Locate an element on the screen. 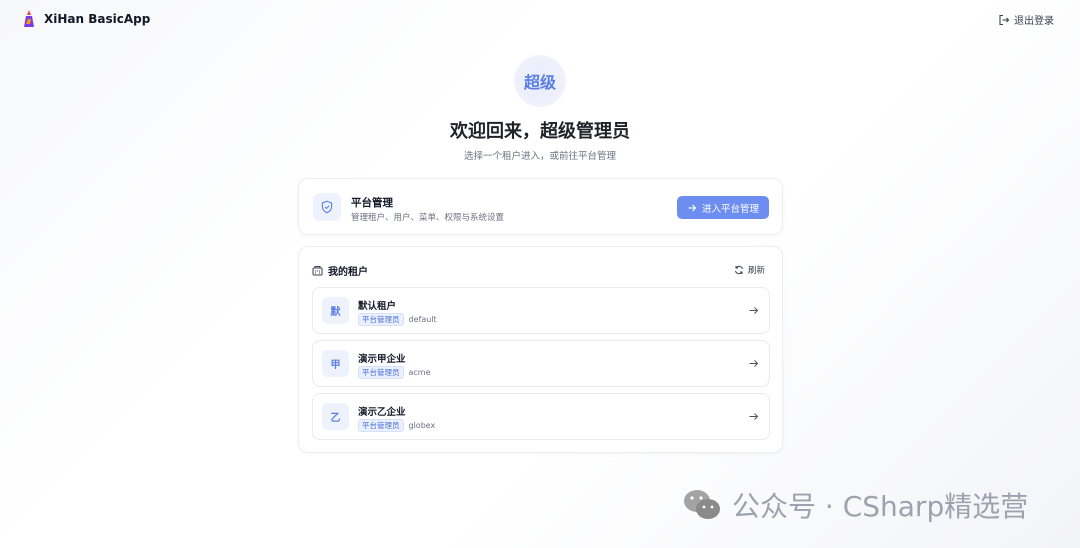 The width and height of the screenshot is (1080, 548). tenant-meta: 平台管理员 default is located at coordinates (397, 319).